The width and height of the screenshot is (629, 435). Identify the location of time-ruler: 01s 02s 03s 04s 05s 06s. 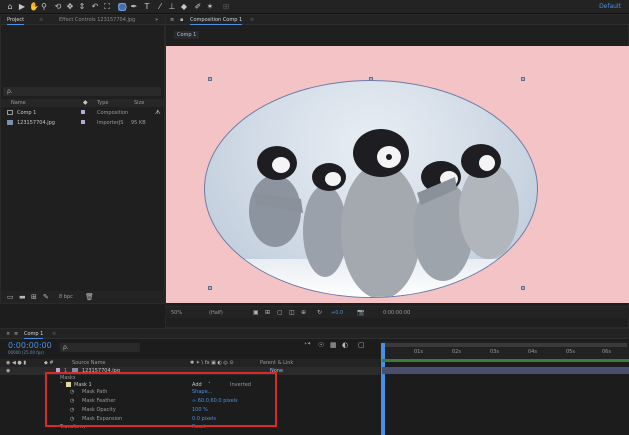
(504, 351).